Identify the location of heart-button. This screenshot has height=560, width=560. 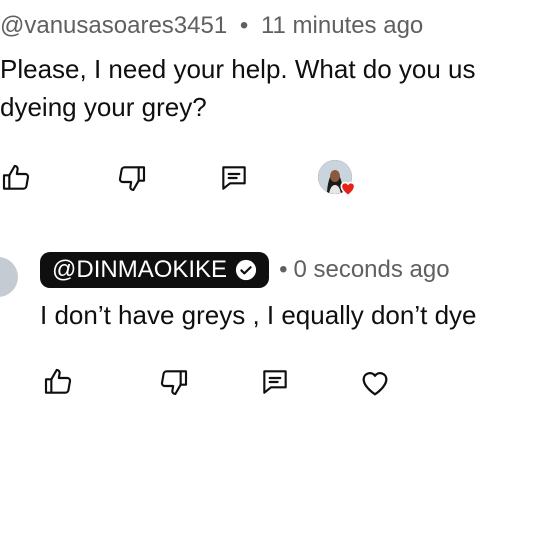
(375, 383).